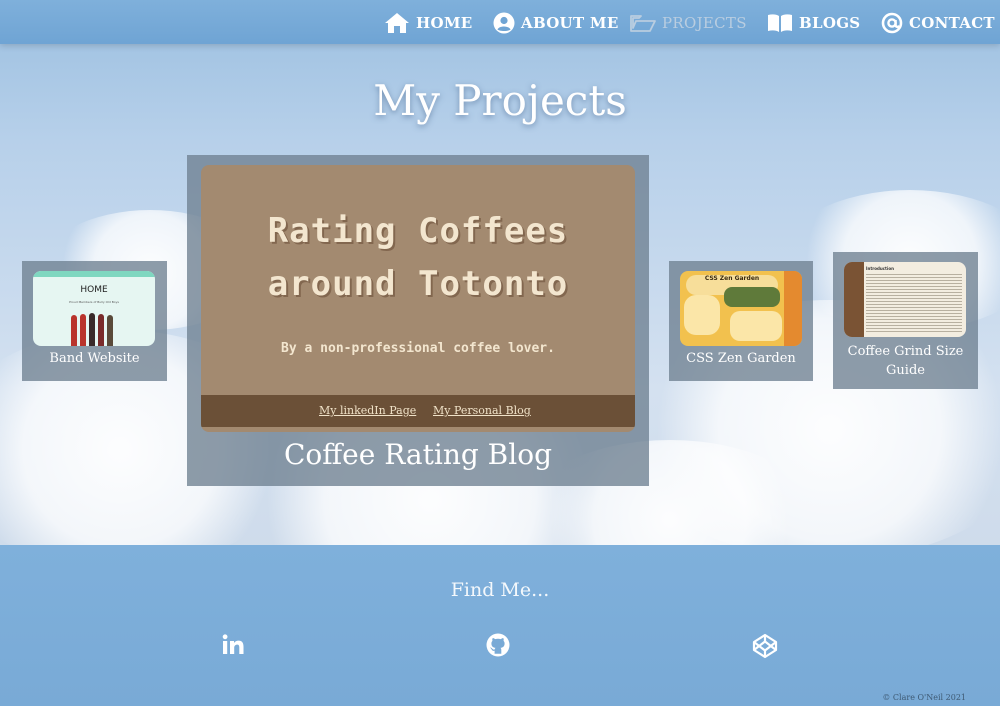  What do you see at coordinates (417, 454) in the screenshot?
I see `coffee-rating-blog-label: Coffee Rating Blog` at bounding box center [417, 454].